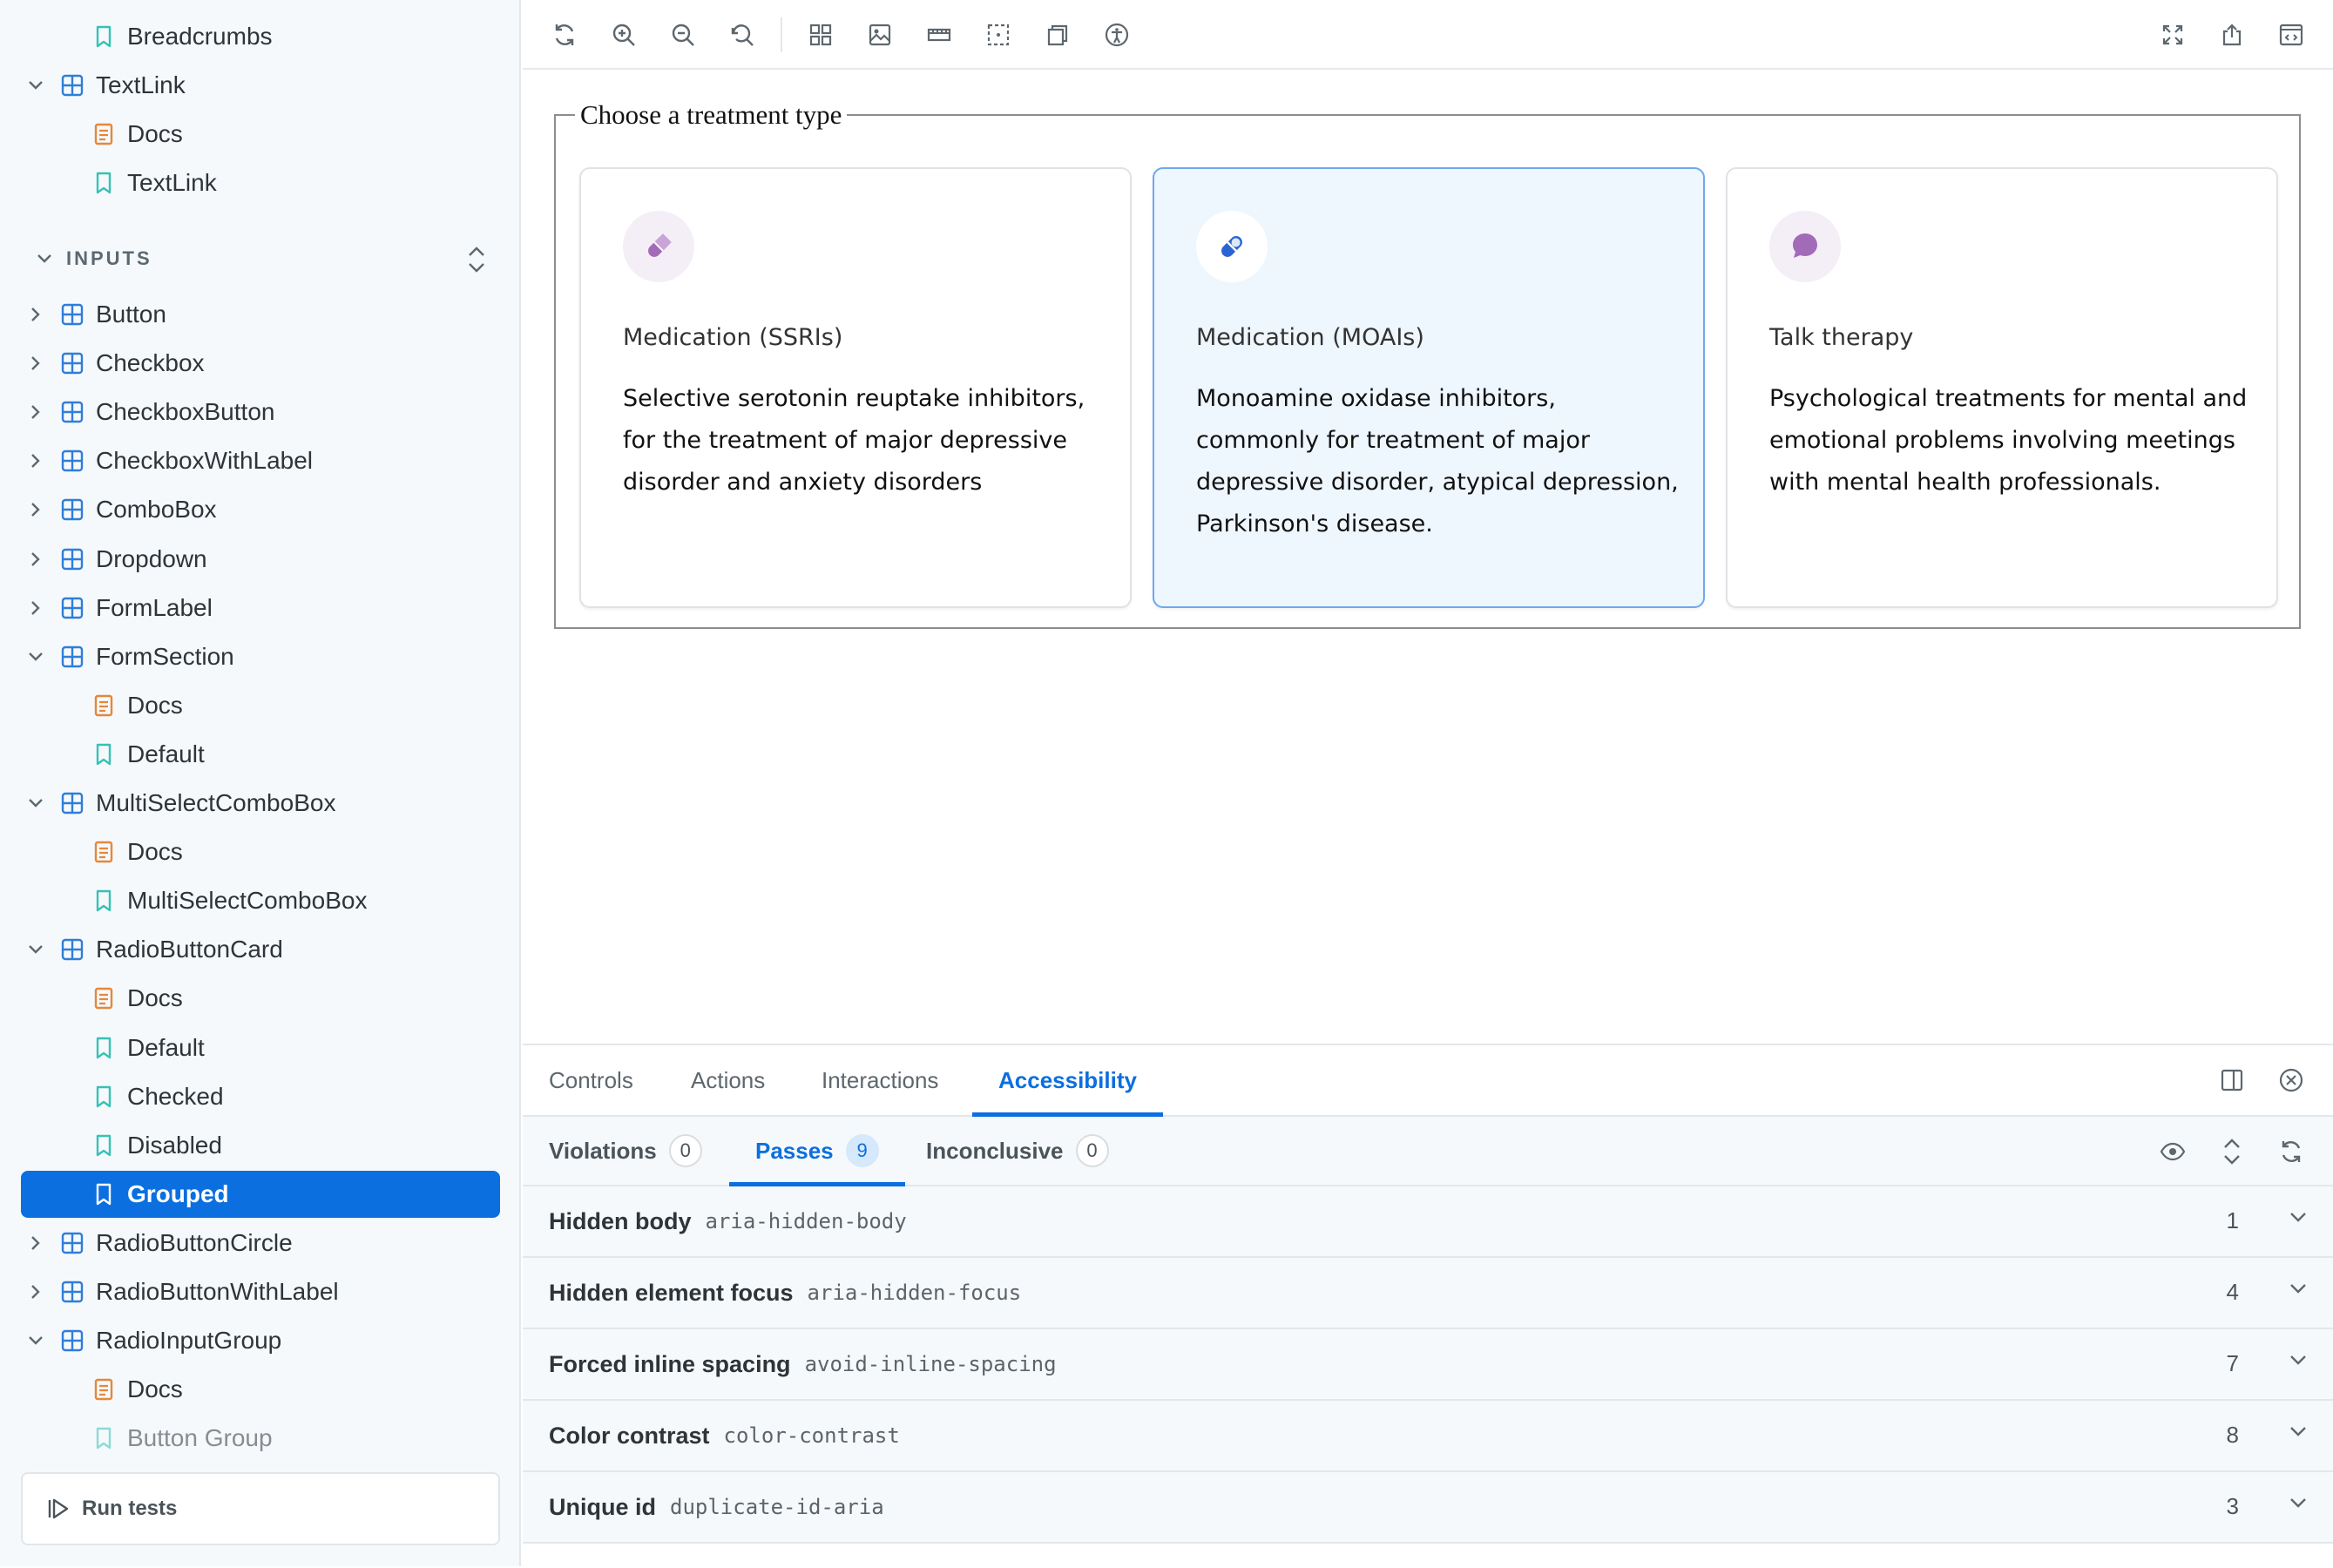  I want to click on panel-orientation-icon, so click(2232, 1080).